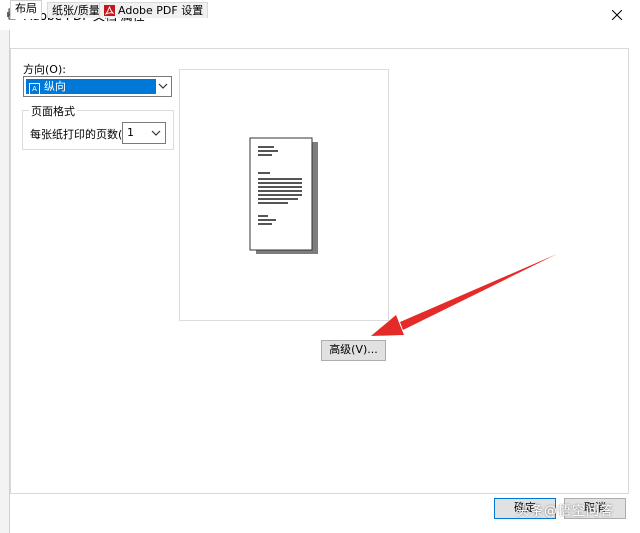  Describe the element at coordinates (565, 511) in the screenshot. I see `watermark: 头条@悟空问答` at that location.